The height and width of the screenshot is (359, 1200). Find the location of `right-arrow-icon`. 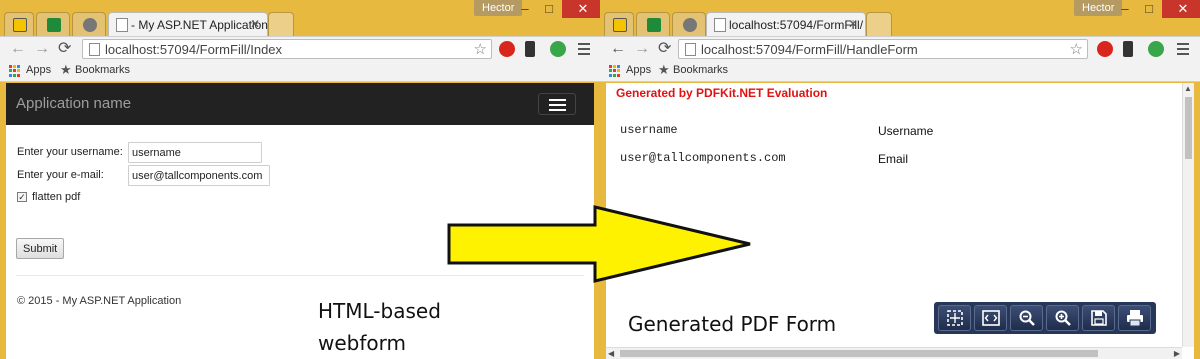

right-arrow-icon is located at coordinates (599, 244).